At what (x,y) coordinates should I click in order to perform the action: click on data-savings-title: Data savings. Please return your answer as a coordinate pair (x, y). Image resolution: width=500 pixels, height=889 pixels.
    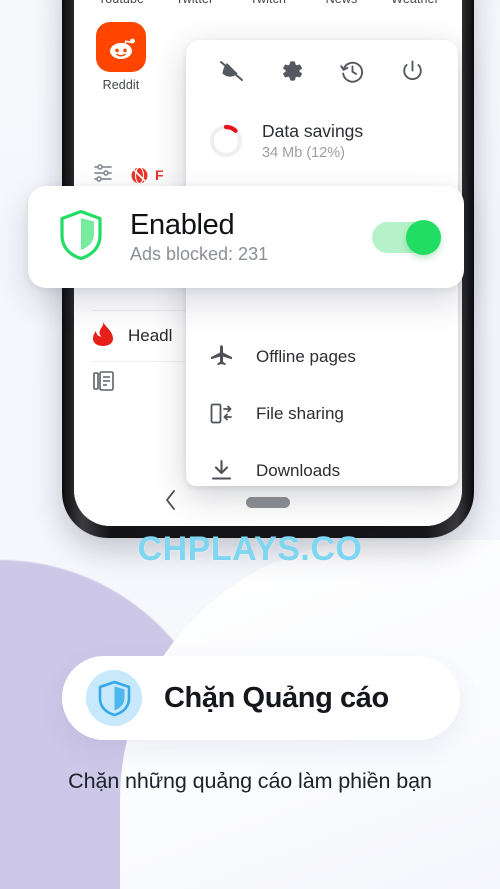
    Looking at the image, I should click on (313, 131).